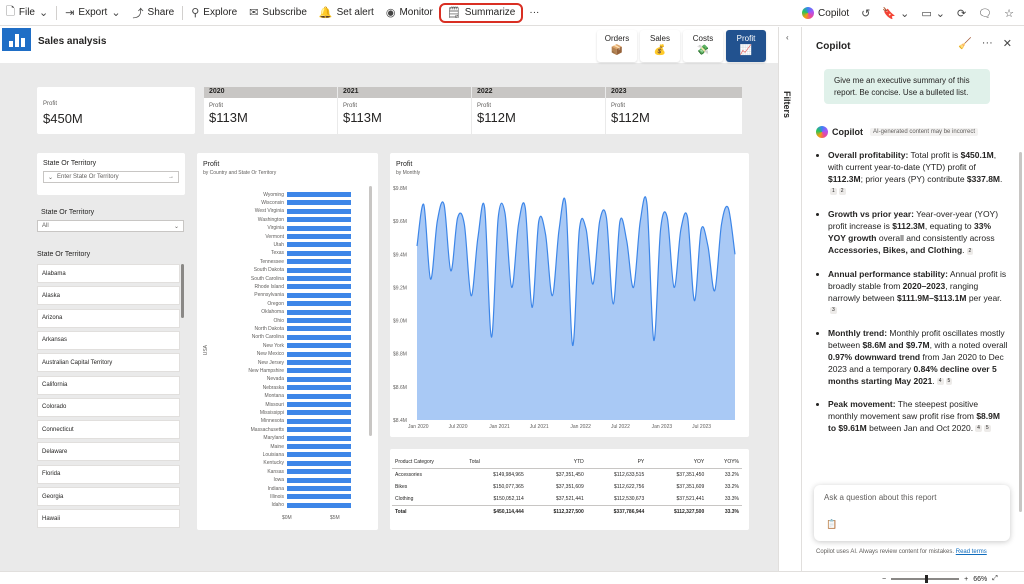 Image resolution: width=1024 pixels, height=584 pixels. I want to click on favorite-button: ☆, so click(1009, 13).